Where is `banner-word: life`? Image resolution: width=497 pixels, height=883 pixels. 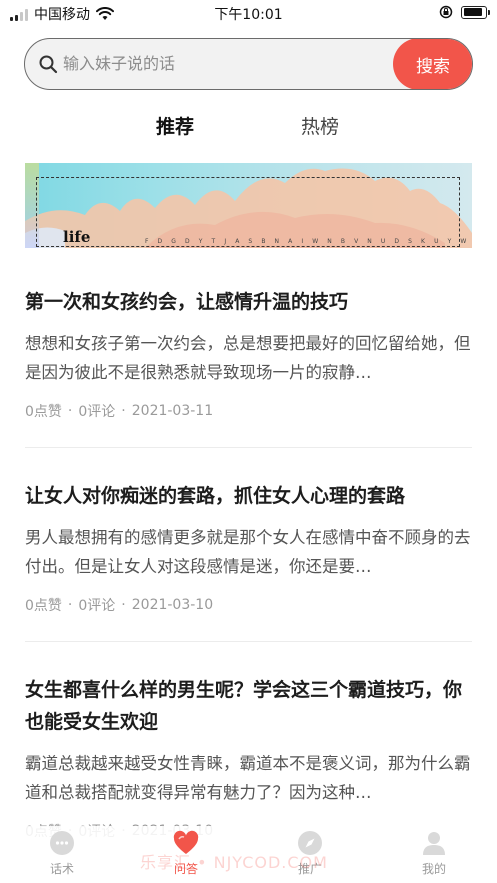 banner-word: life is located at coordinates (77, 237).